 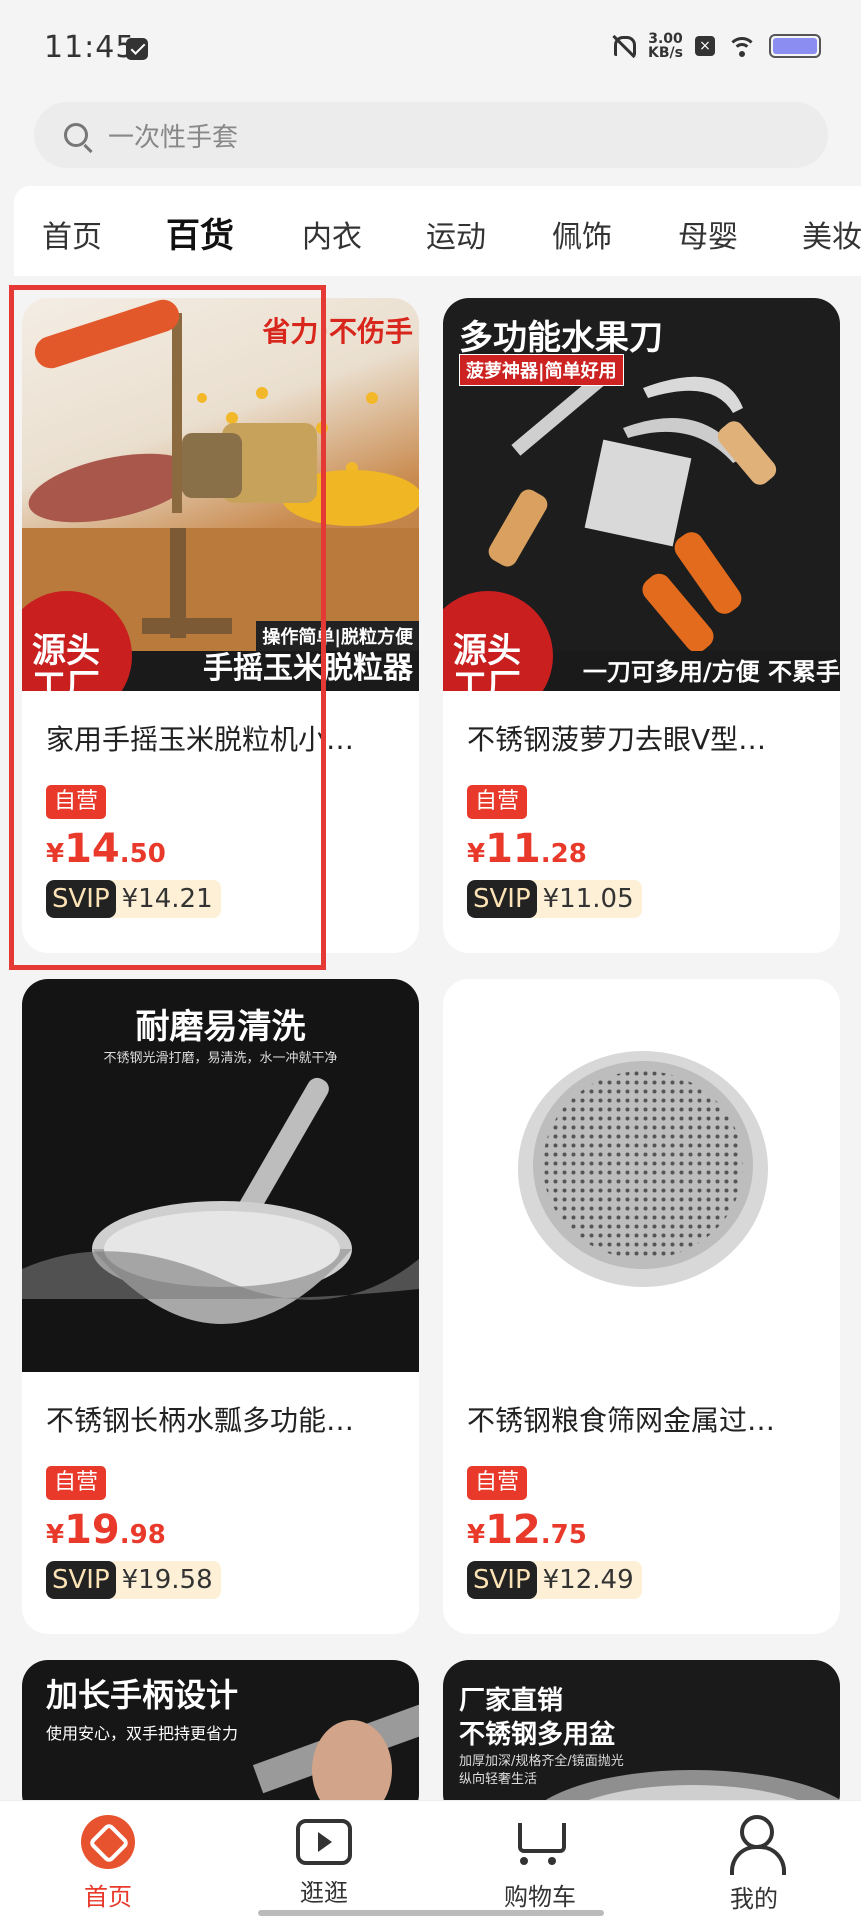 What do you see at coordinates (337, 331) in the screenshot?
I see `image-headline: 省力·不伤手` at bounding box center [337, 331].